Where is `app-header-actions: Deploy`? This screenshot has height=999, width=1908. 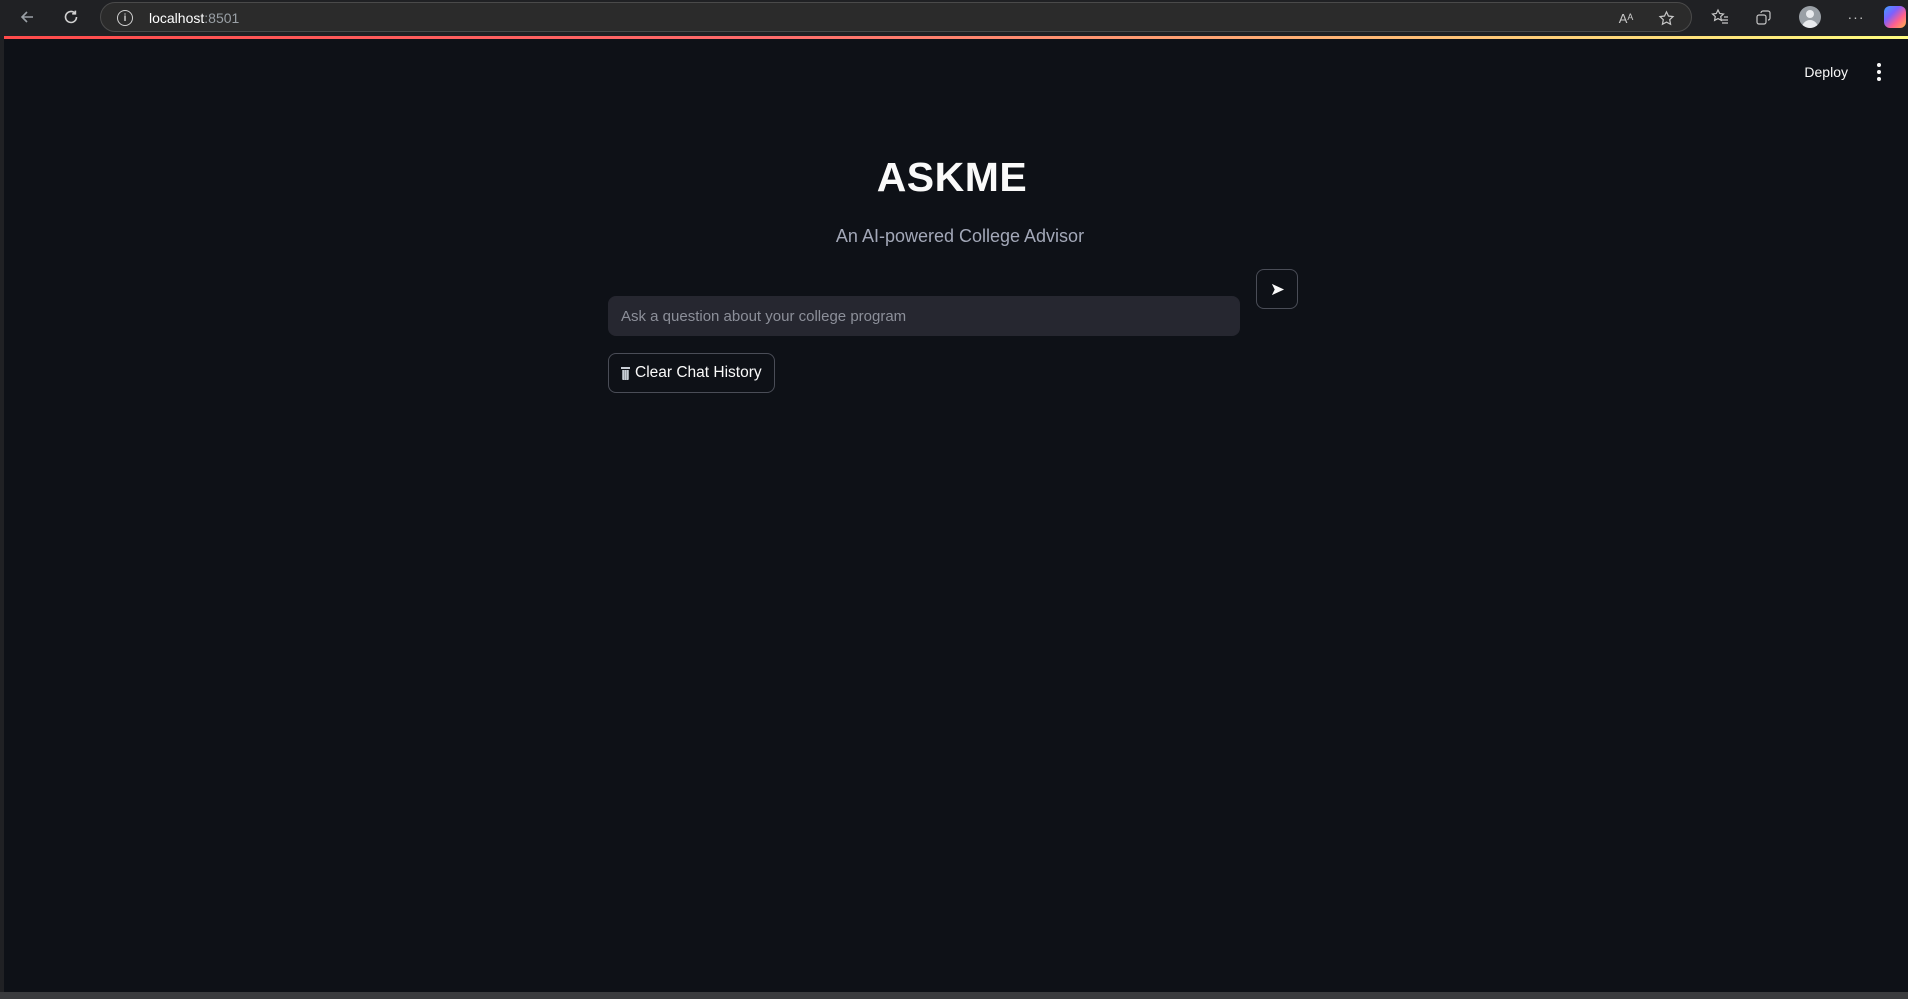 app-header-actions: Deploy is located at coordinates (1842, 72).